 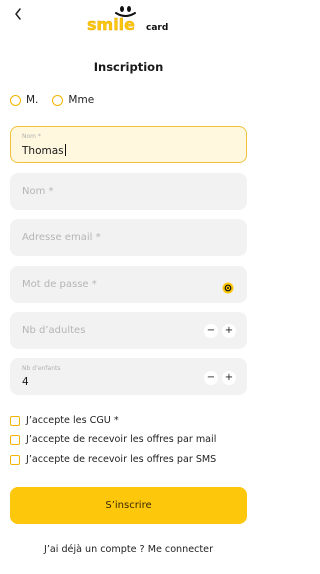 What do you see at coordinates (38, 191) in the screenshot?
I see `field-placeholder: Nom *` at bounding box center [38, 191].